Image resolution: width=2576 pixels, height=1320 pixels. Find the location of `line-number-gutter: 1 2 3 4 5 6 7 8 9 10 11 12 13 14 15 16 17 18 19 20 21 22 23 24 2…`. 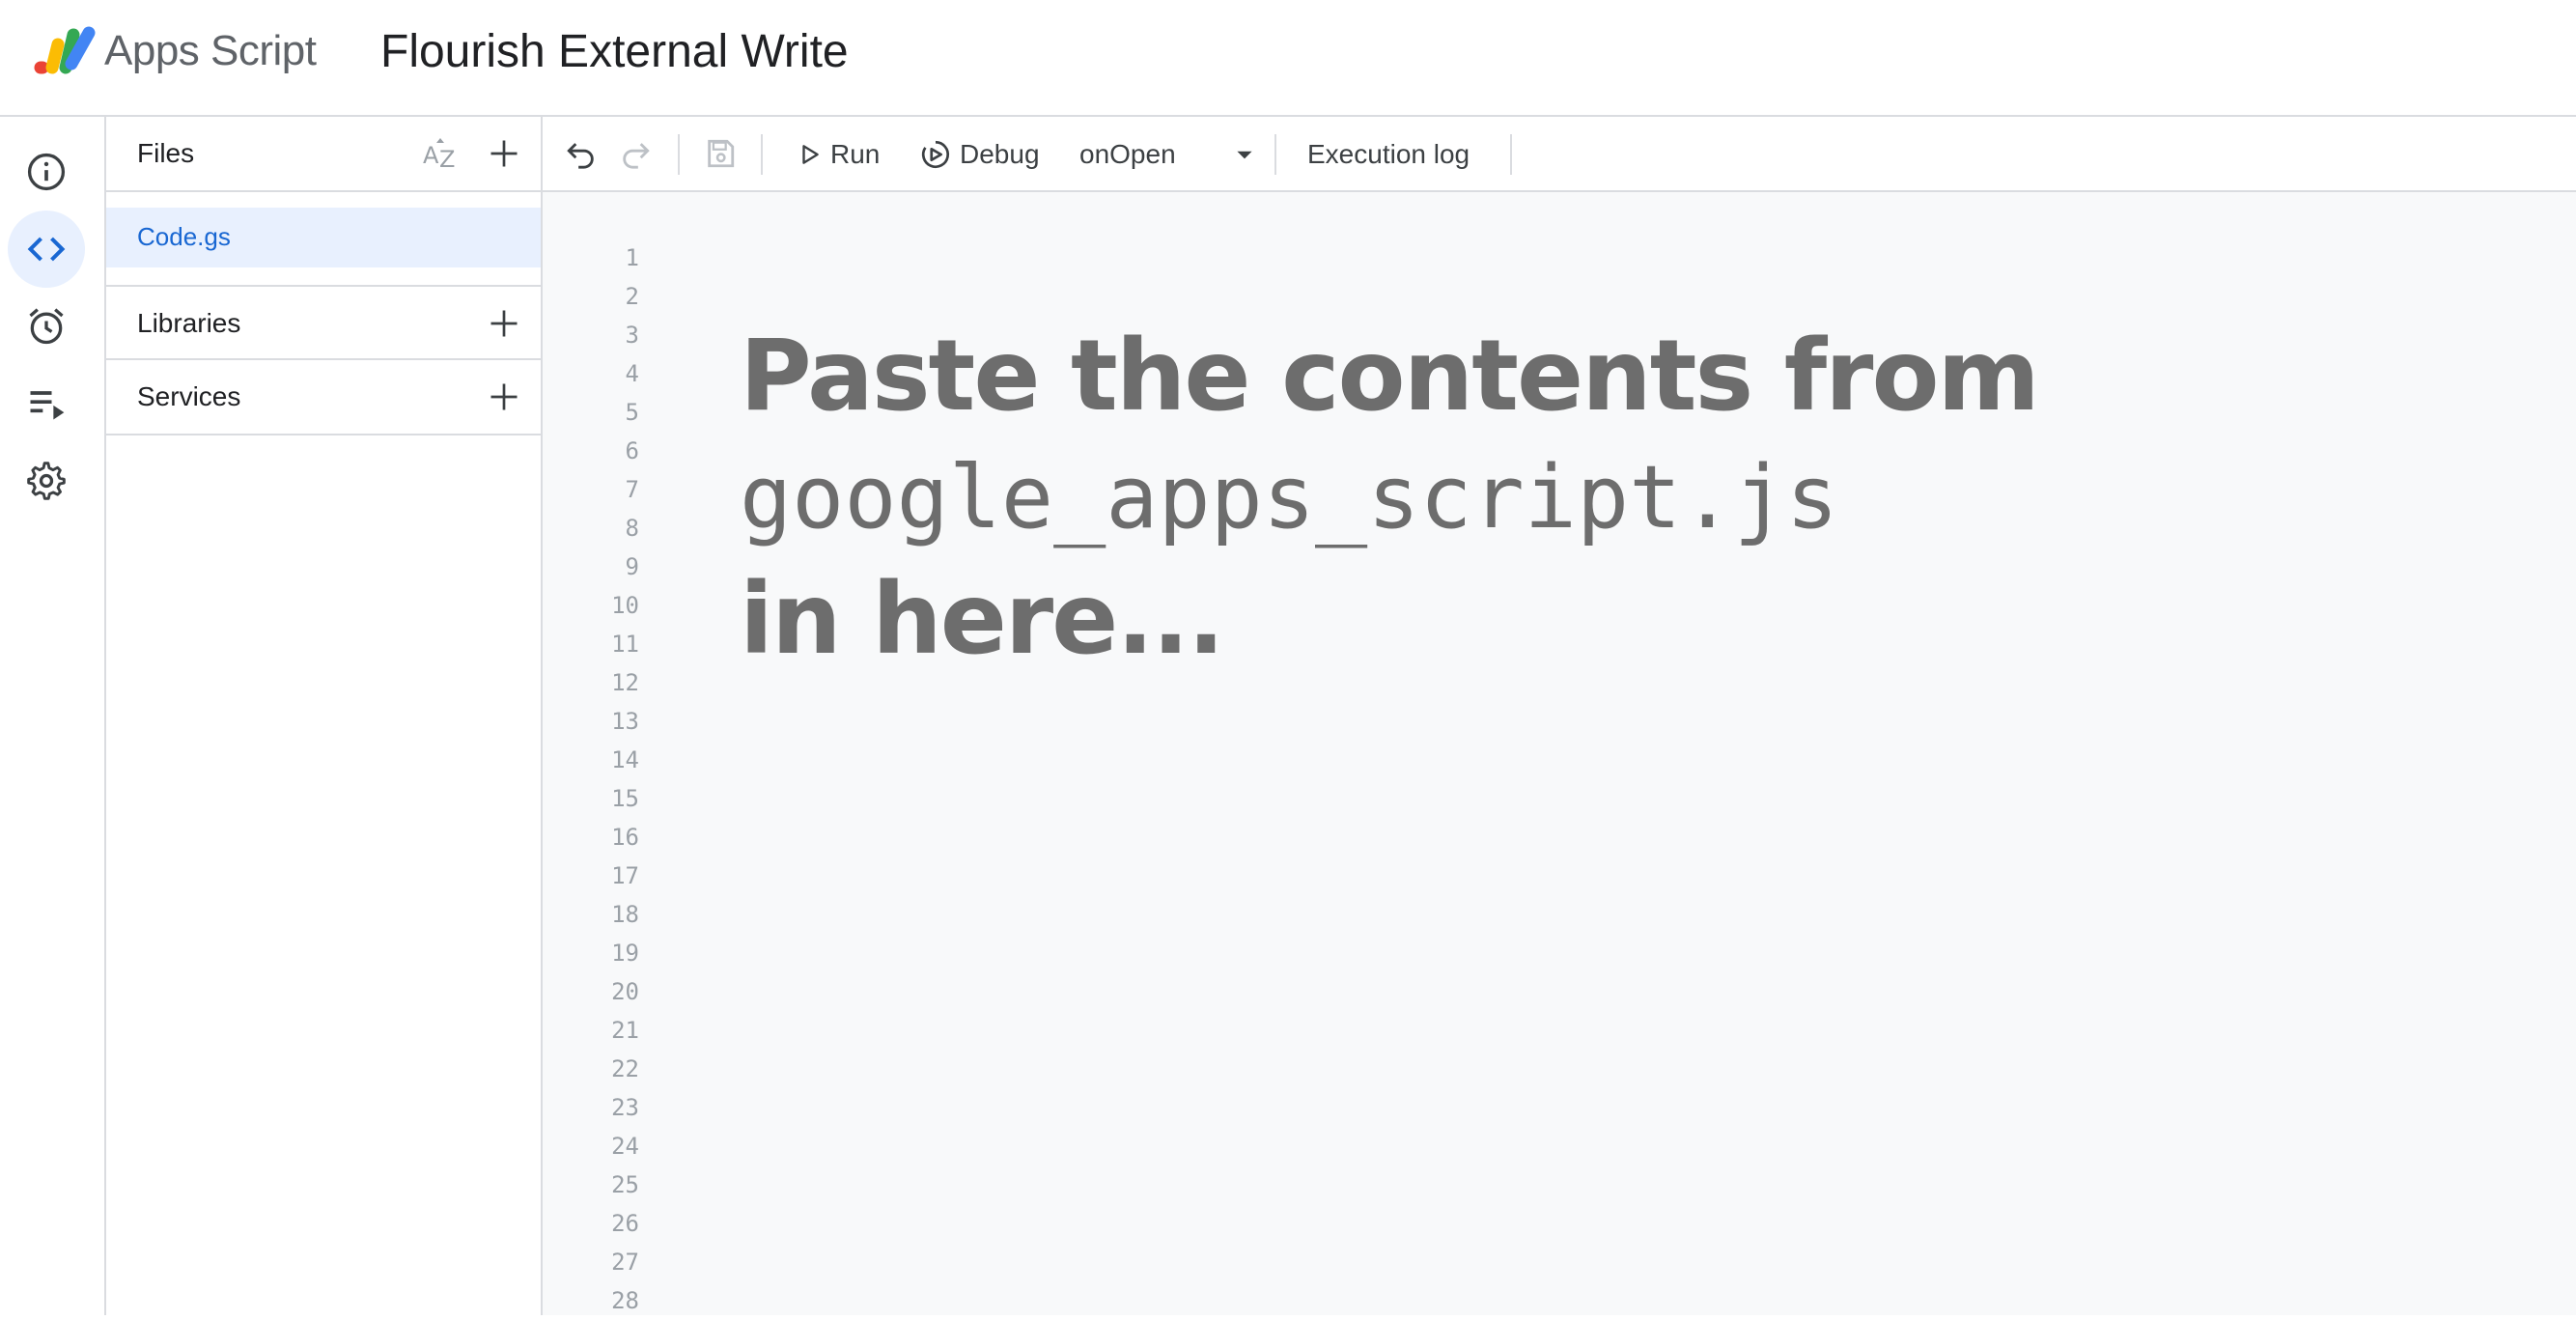

line-number-gutter: 1 2 3 4 5 6 7 8 9 10 11 12 13 14 15 16 17 18 19 20 21 22 23 24 2… is located at coordinates (591, 779).